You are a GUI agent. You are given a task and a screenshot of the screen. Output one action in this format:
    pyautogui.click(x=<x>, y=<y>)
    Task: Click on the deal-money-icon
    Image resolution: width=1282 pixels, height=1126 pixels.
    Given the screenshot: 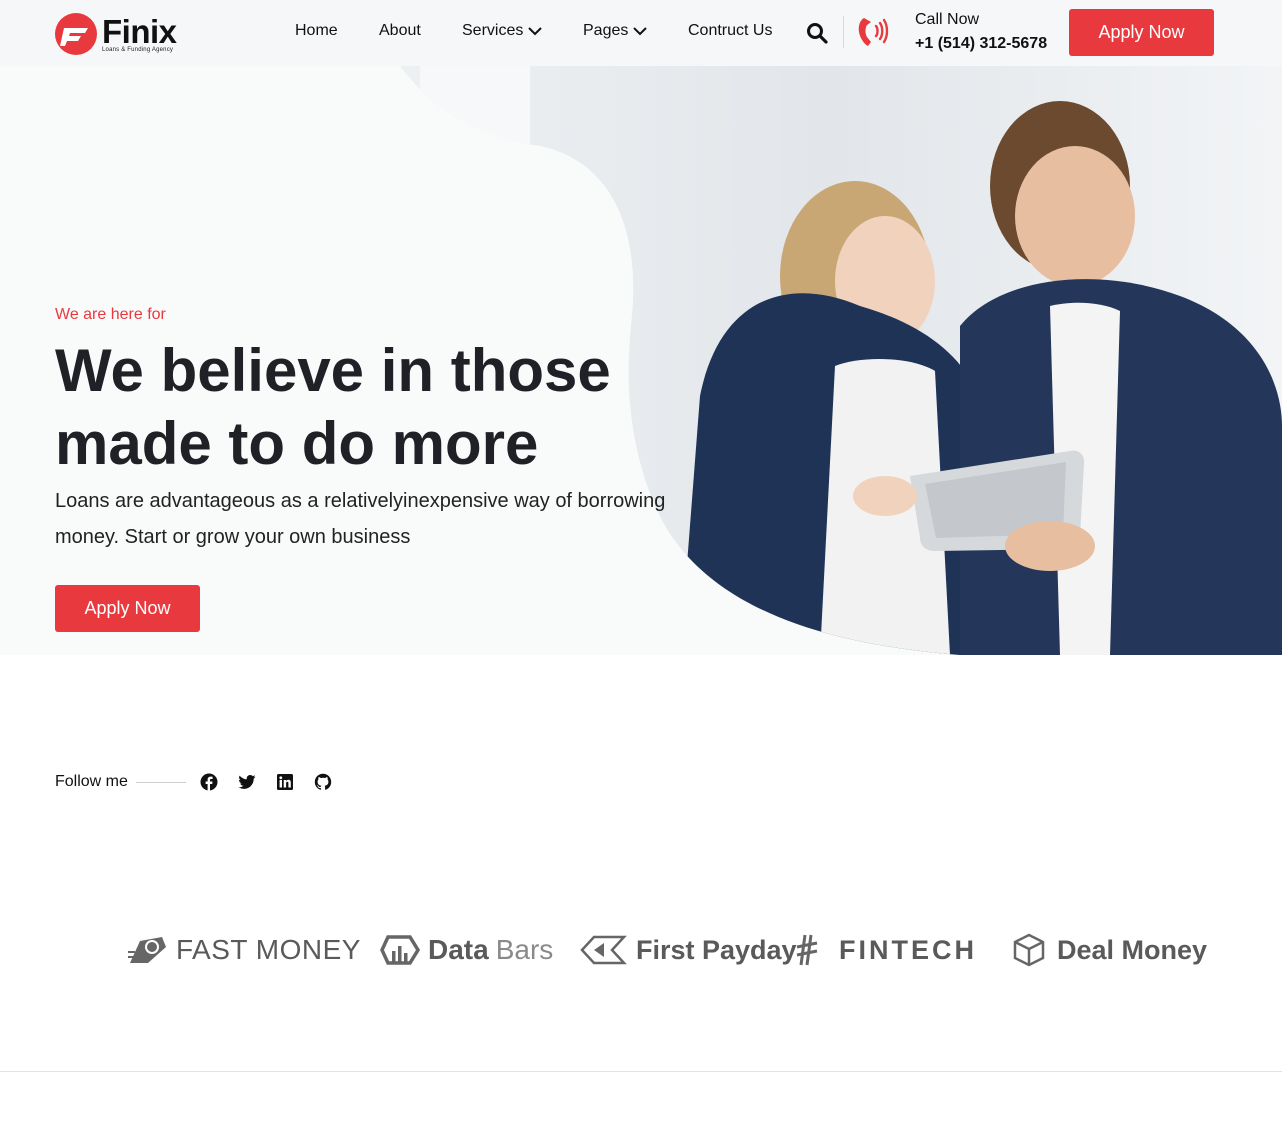 What is the action you would take?
    pyautogui.click(x=1029, y=950)
    